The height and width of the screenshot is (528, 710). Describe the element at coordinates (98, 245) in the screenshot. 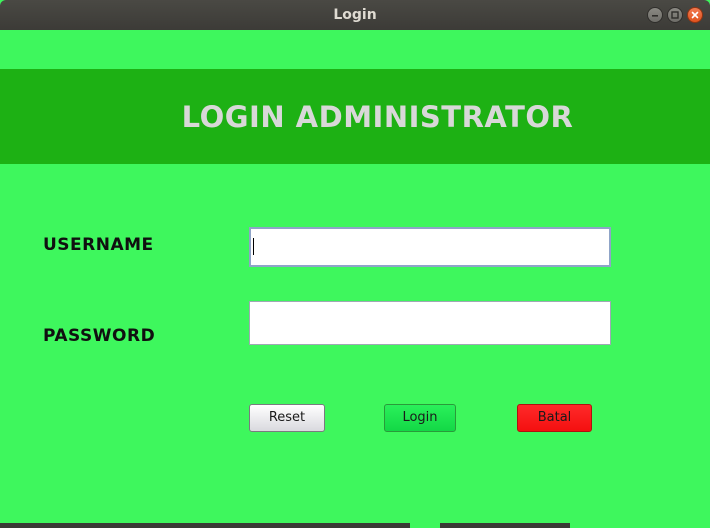

I see `username-label: USERNAME` at that location.